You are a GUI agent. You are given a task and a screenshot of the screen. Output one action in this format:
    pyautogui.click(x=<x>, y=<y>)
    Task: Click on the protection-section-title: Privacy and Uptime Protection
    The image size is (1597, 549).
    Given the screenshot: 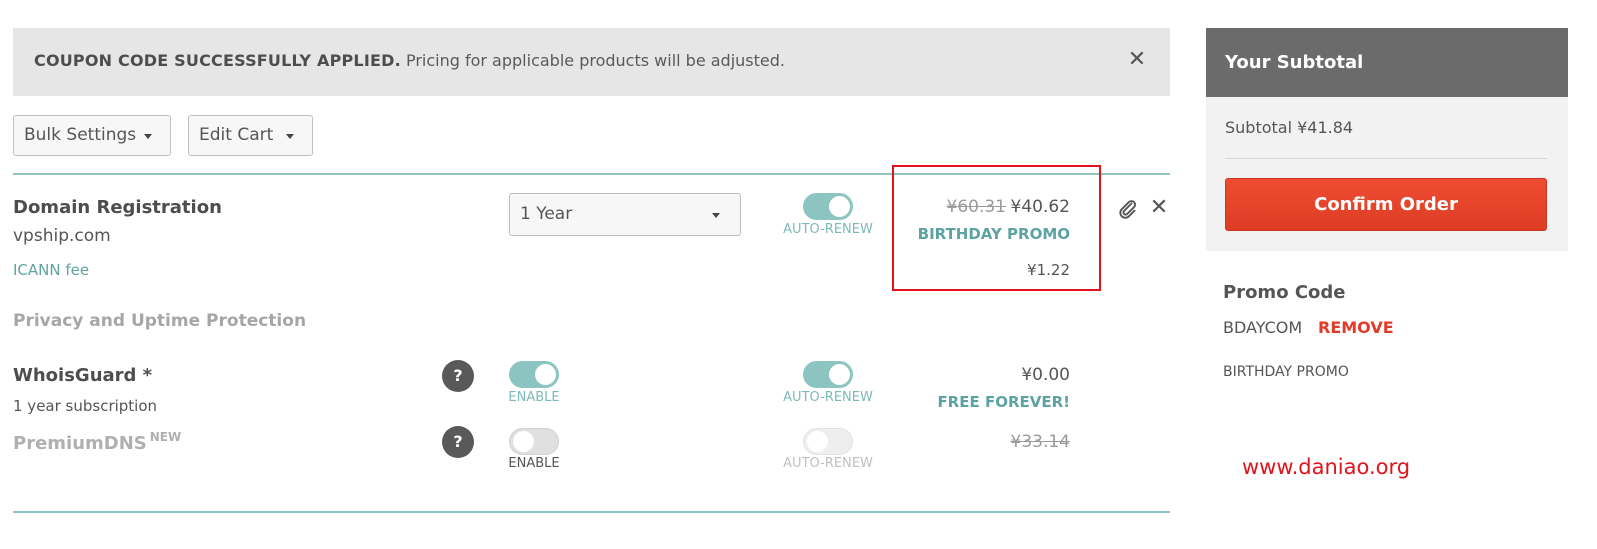 What is the action you would take?
    pyautogui.click(x=160, y=321)
    